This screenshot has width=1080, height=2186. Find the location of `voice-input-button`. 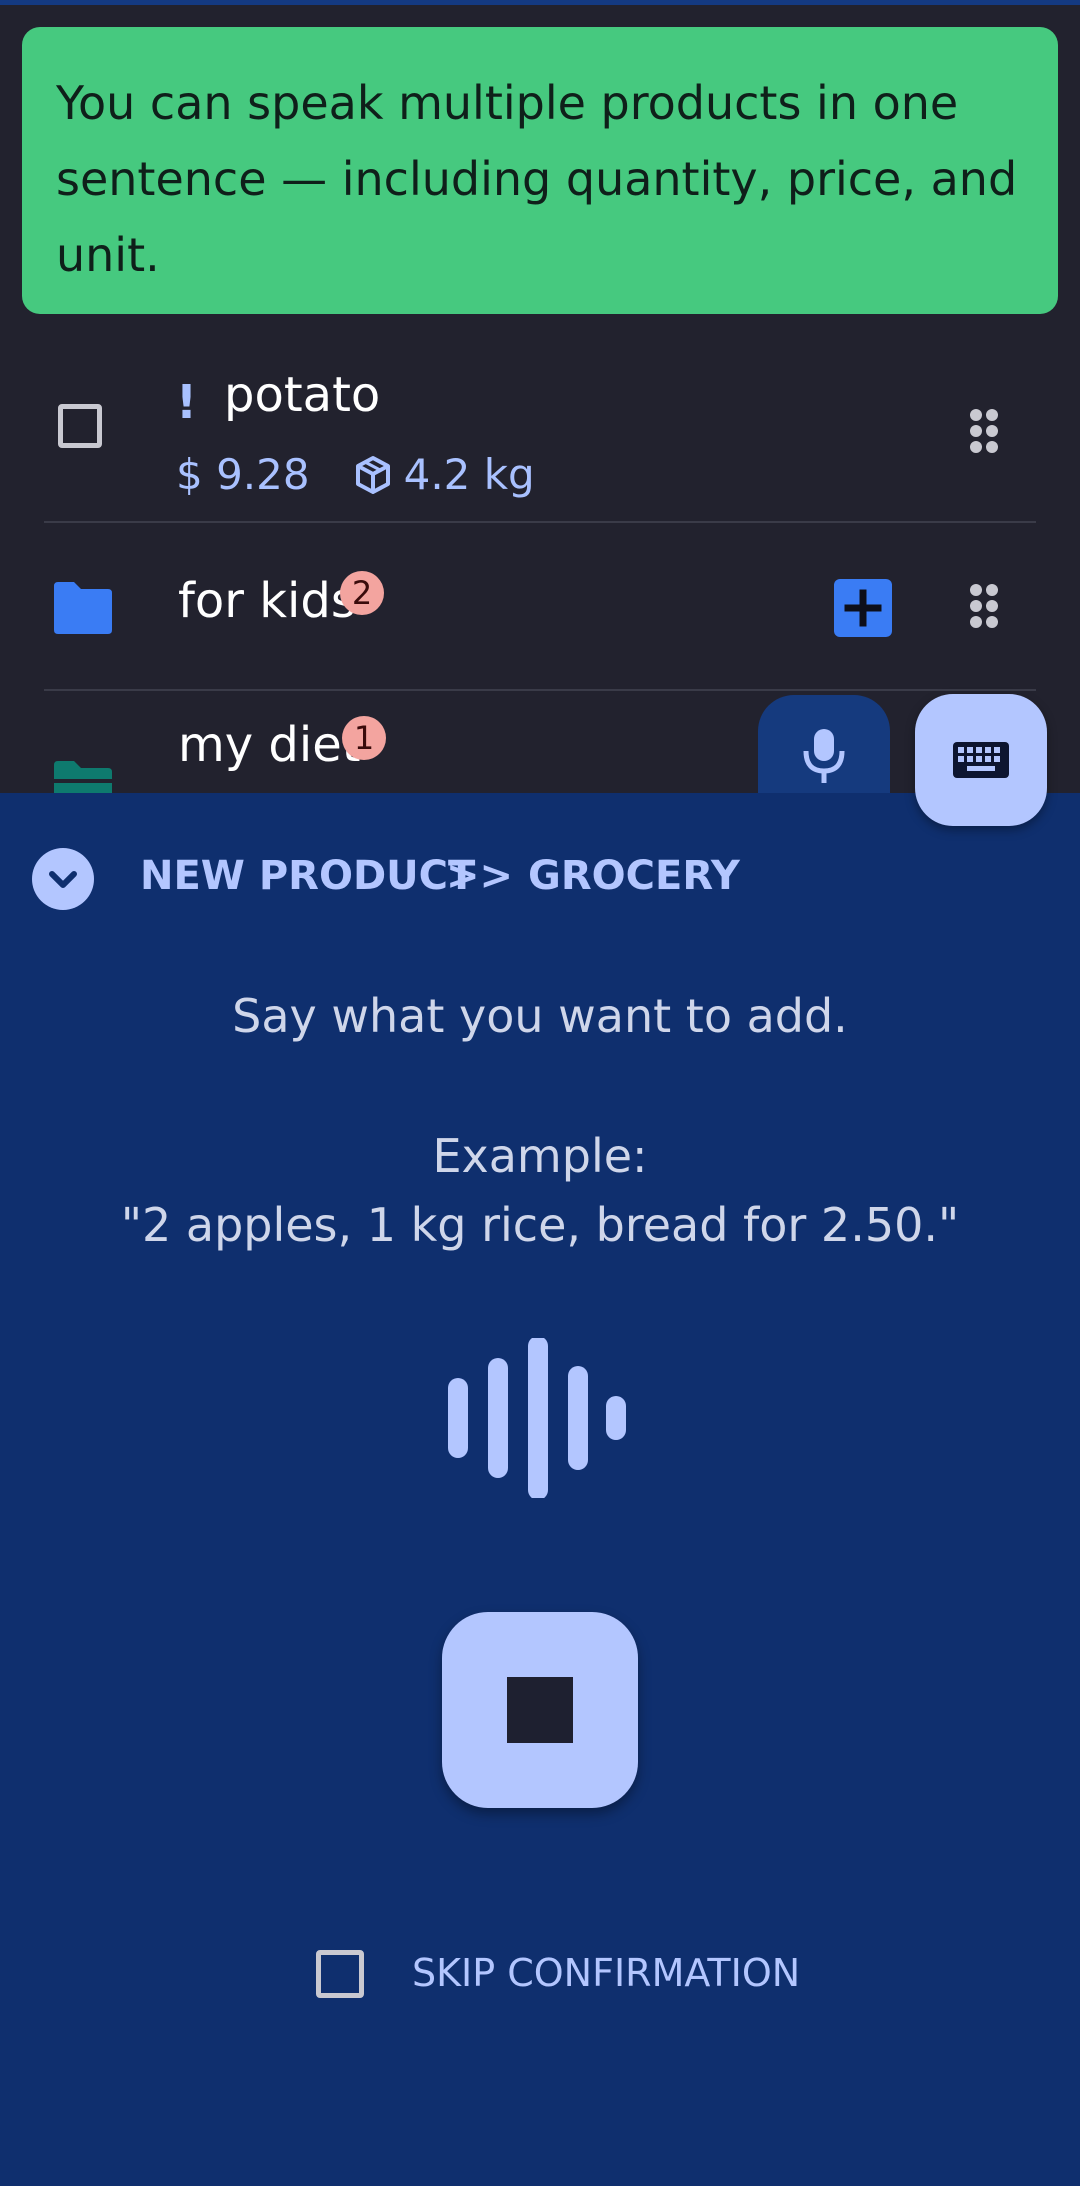

voice-input-button is located at coordinates (824, 744).